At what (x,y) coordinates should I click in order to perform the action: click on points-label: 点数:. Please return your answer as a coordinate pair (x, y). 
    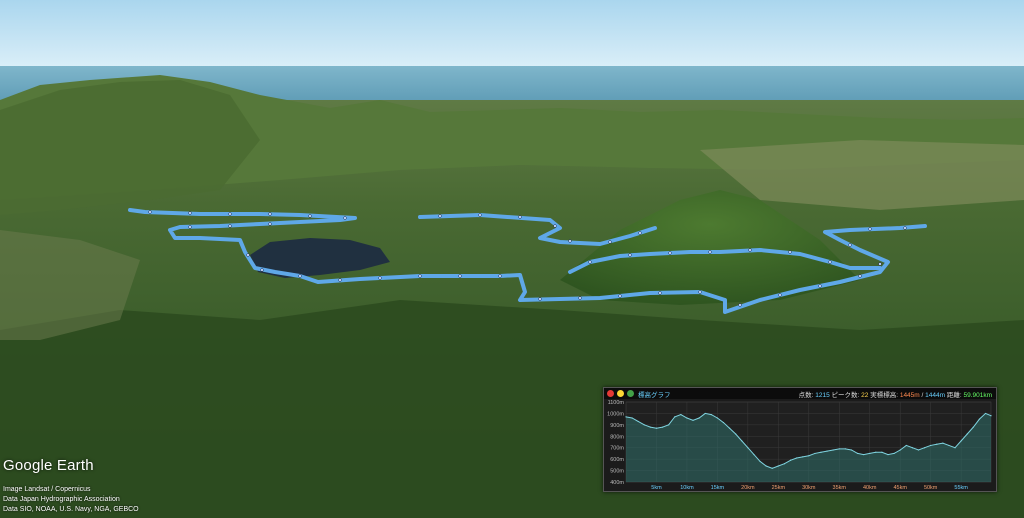
    Looking at the image, I should click on (806, 395).